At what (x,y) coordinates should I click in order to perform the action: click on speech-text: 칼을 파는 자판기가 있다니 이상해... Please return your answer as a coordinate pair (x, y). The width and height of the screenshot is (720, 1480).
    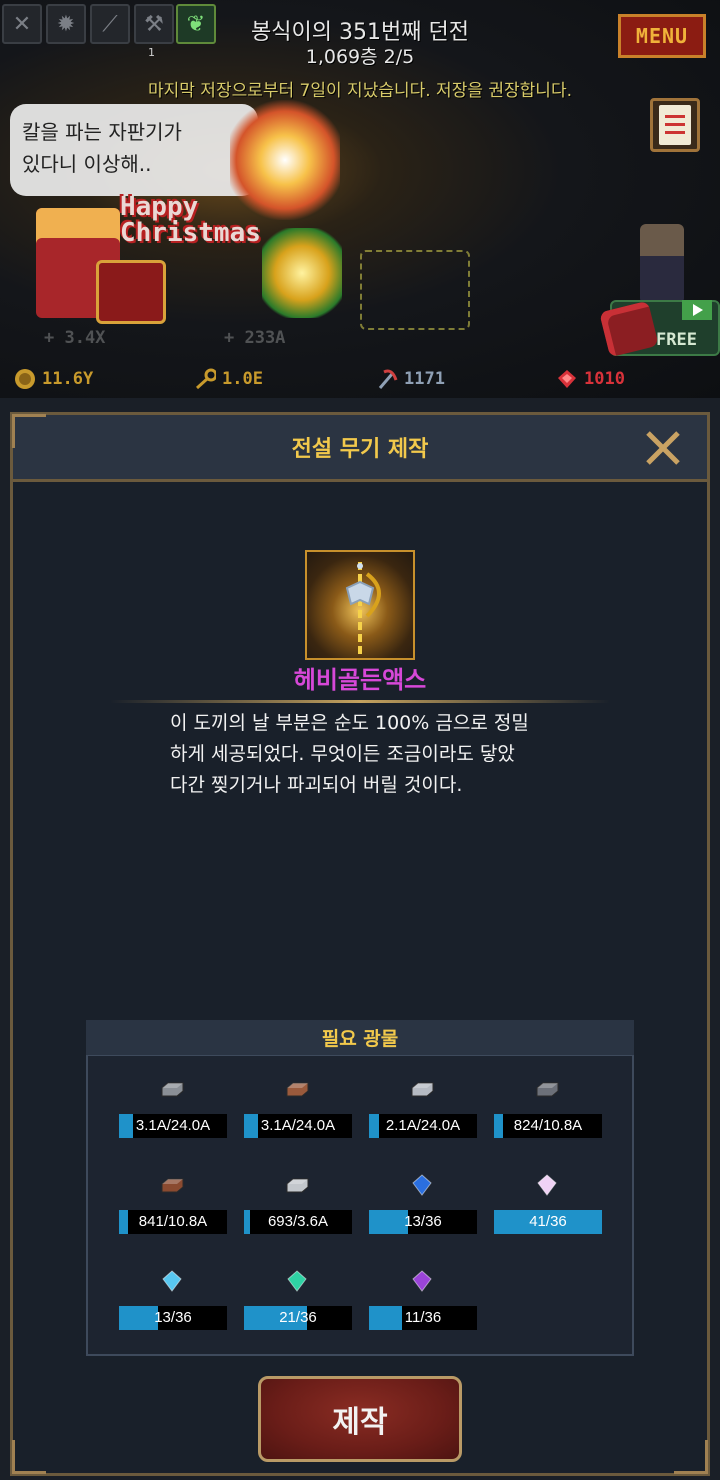
    Looking at the image, I should click on (102, 148).